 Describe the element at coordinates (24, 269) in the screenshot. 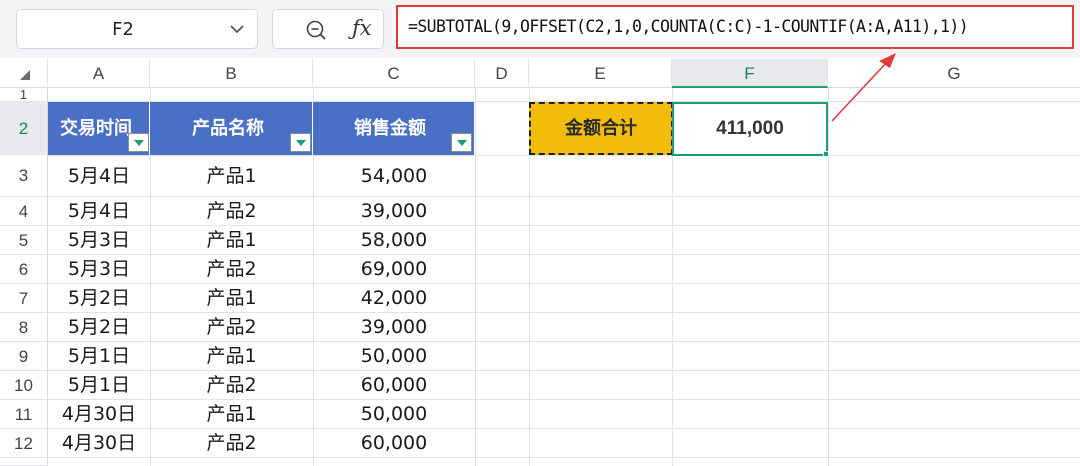

I see `row-header-6: 6` at that location.